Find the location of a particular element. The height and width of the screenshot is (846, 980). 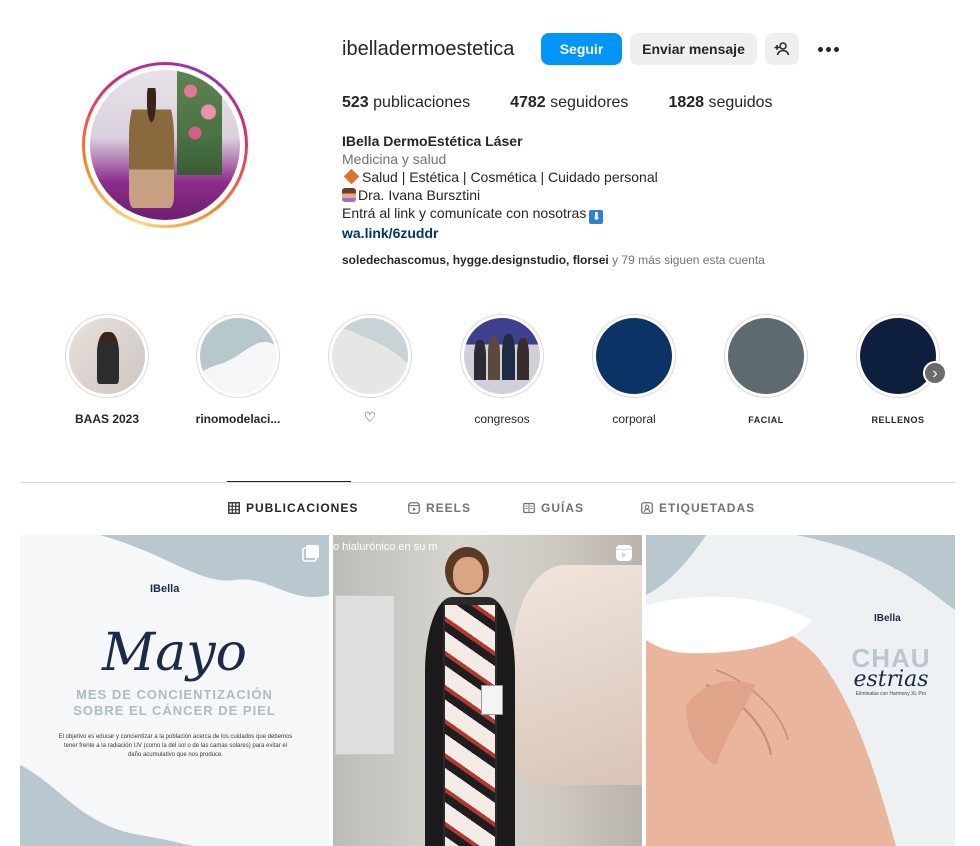

highlight-label: FACIAL is located at coordinates (766, 420).